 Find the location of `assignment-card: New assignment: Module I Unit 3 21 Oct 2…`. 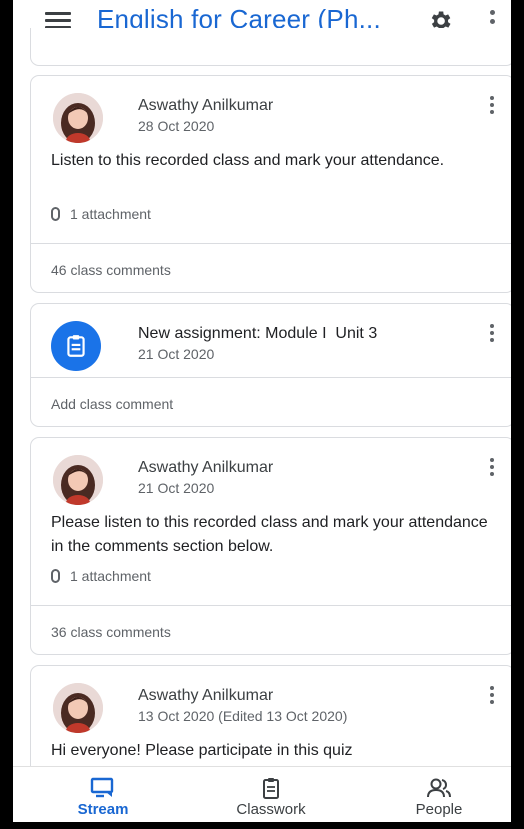

assignment-card: New assignment: Module I Unit 3 21 Oct 2… is located at coordinates (270, 365).